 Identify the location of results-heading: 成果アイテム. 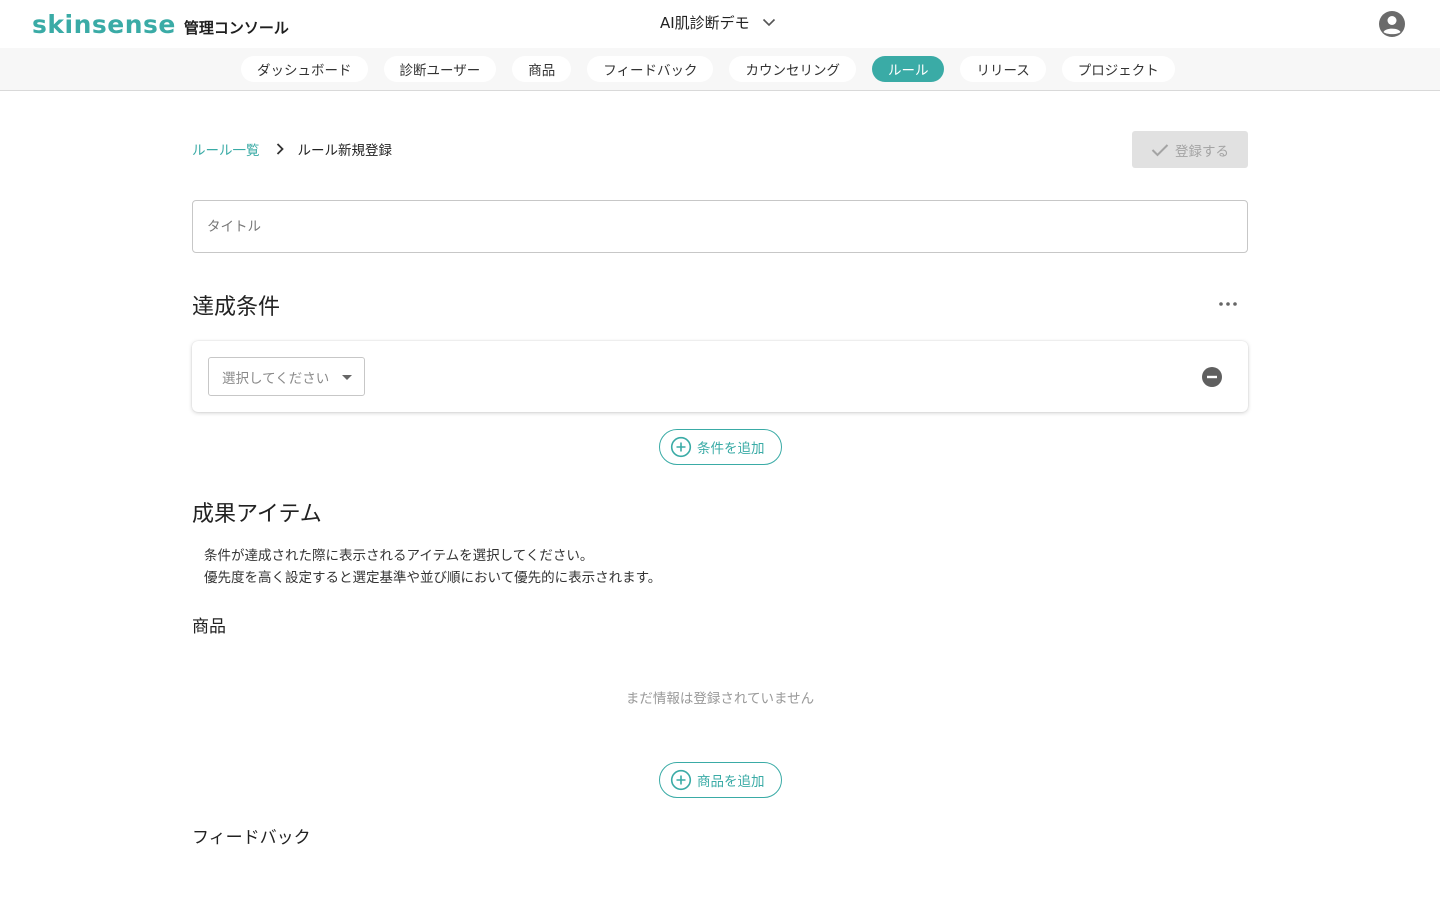
(257, 514).